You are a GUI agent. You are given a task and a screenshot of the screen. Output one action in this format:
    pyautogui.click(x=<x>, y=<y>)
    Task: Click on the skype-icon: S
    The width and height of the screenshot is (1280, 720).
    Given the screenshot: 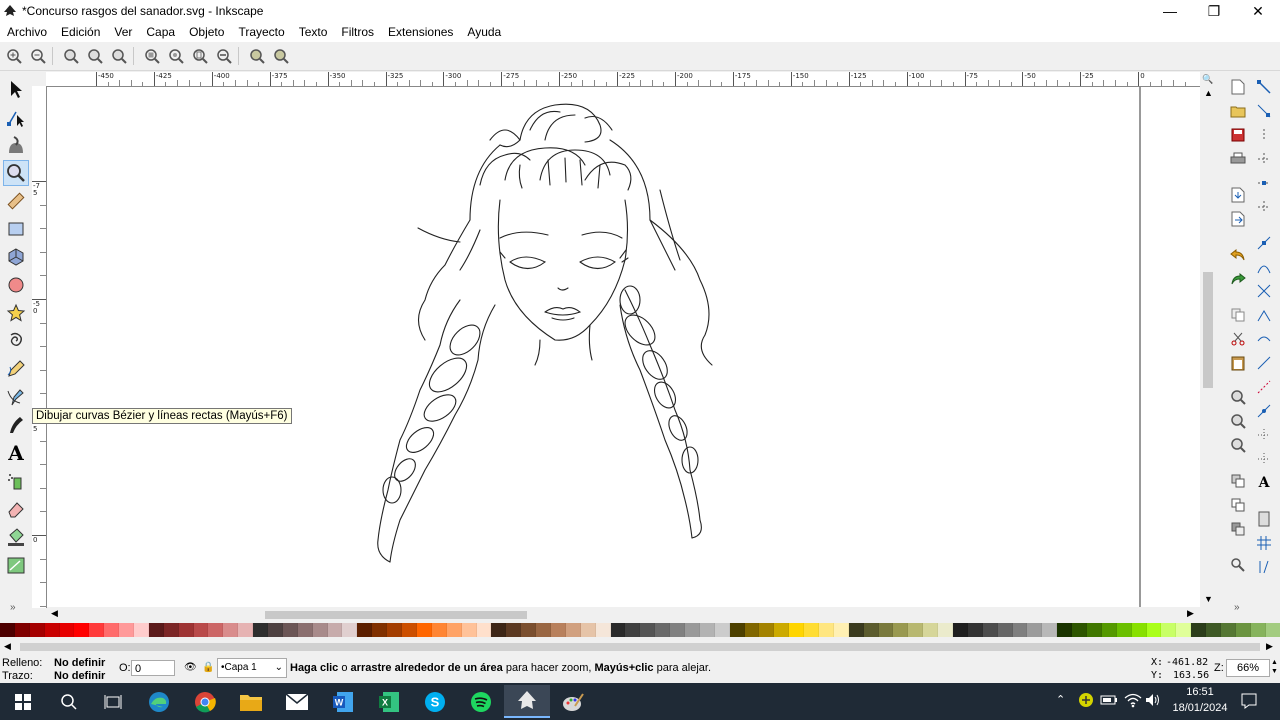 What is the action you would take?
    pyautogui.click(x=435, y=701)
    